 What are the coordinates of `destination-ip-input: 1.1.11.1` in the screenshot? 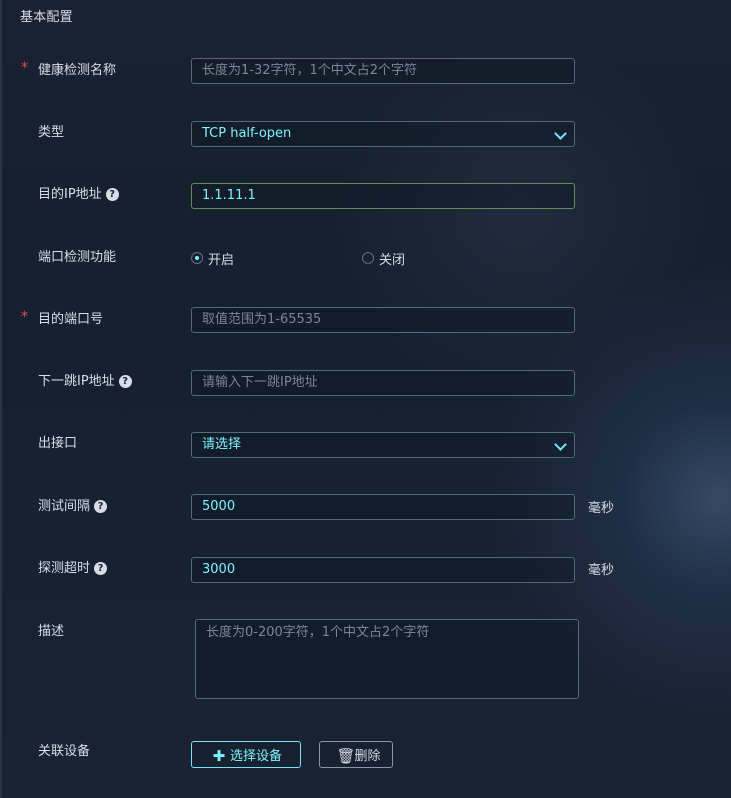 It's located at (383, 196).